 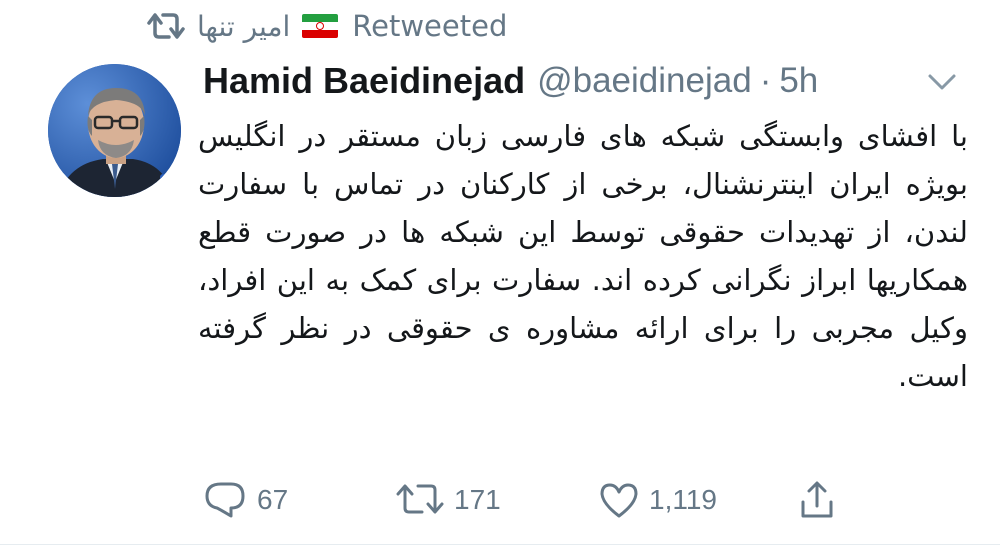 I want to click on tweet-actions: 67 171 1,119, so click(x=500, y=500).